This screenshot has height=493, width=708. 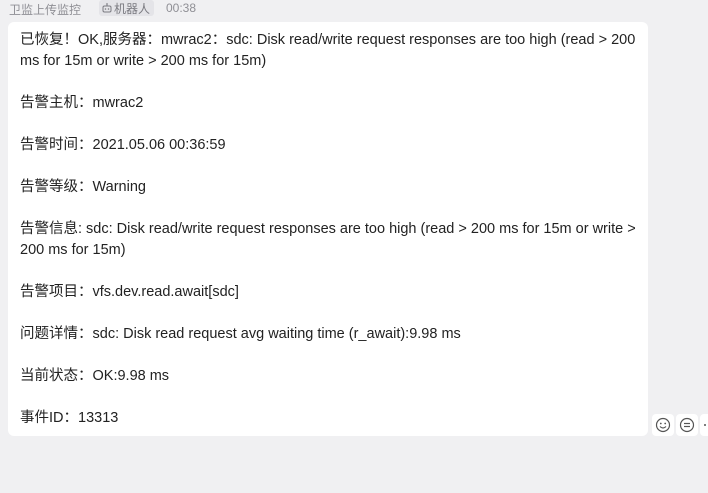 I want to click on bot-badge: 机器人, so click(x=127, y=8).